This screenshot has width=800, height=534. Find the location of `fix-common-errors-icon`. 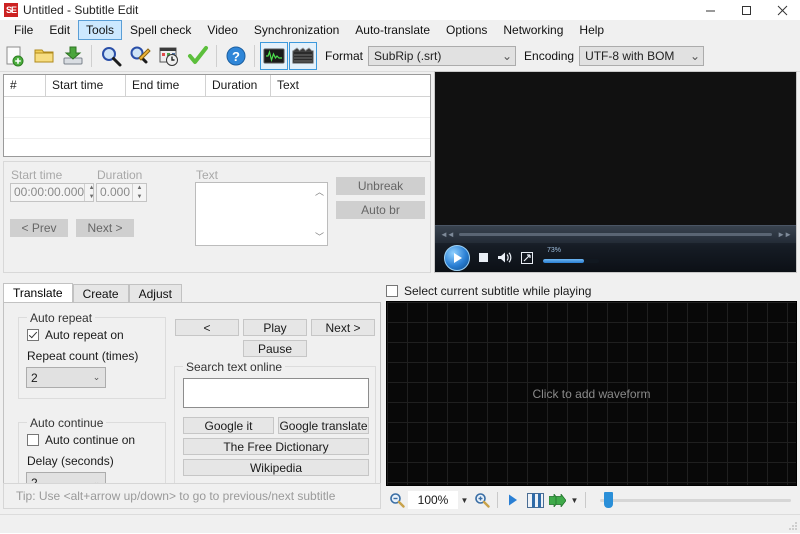

fix-common-errors-icon is located at coordinates (169, 56).